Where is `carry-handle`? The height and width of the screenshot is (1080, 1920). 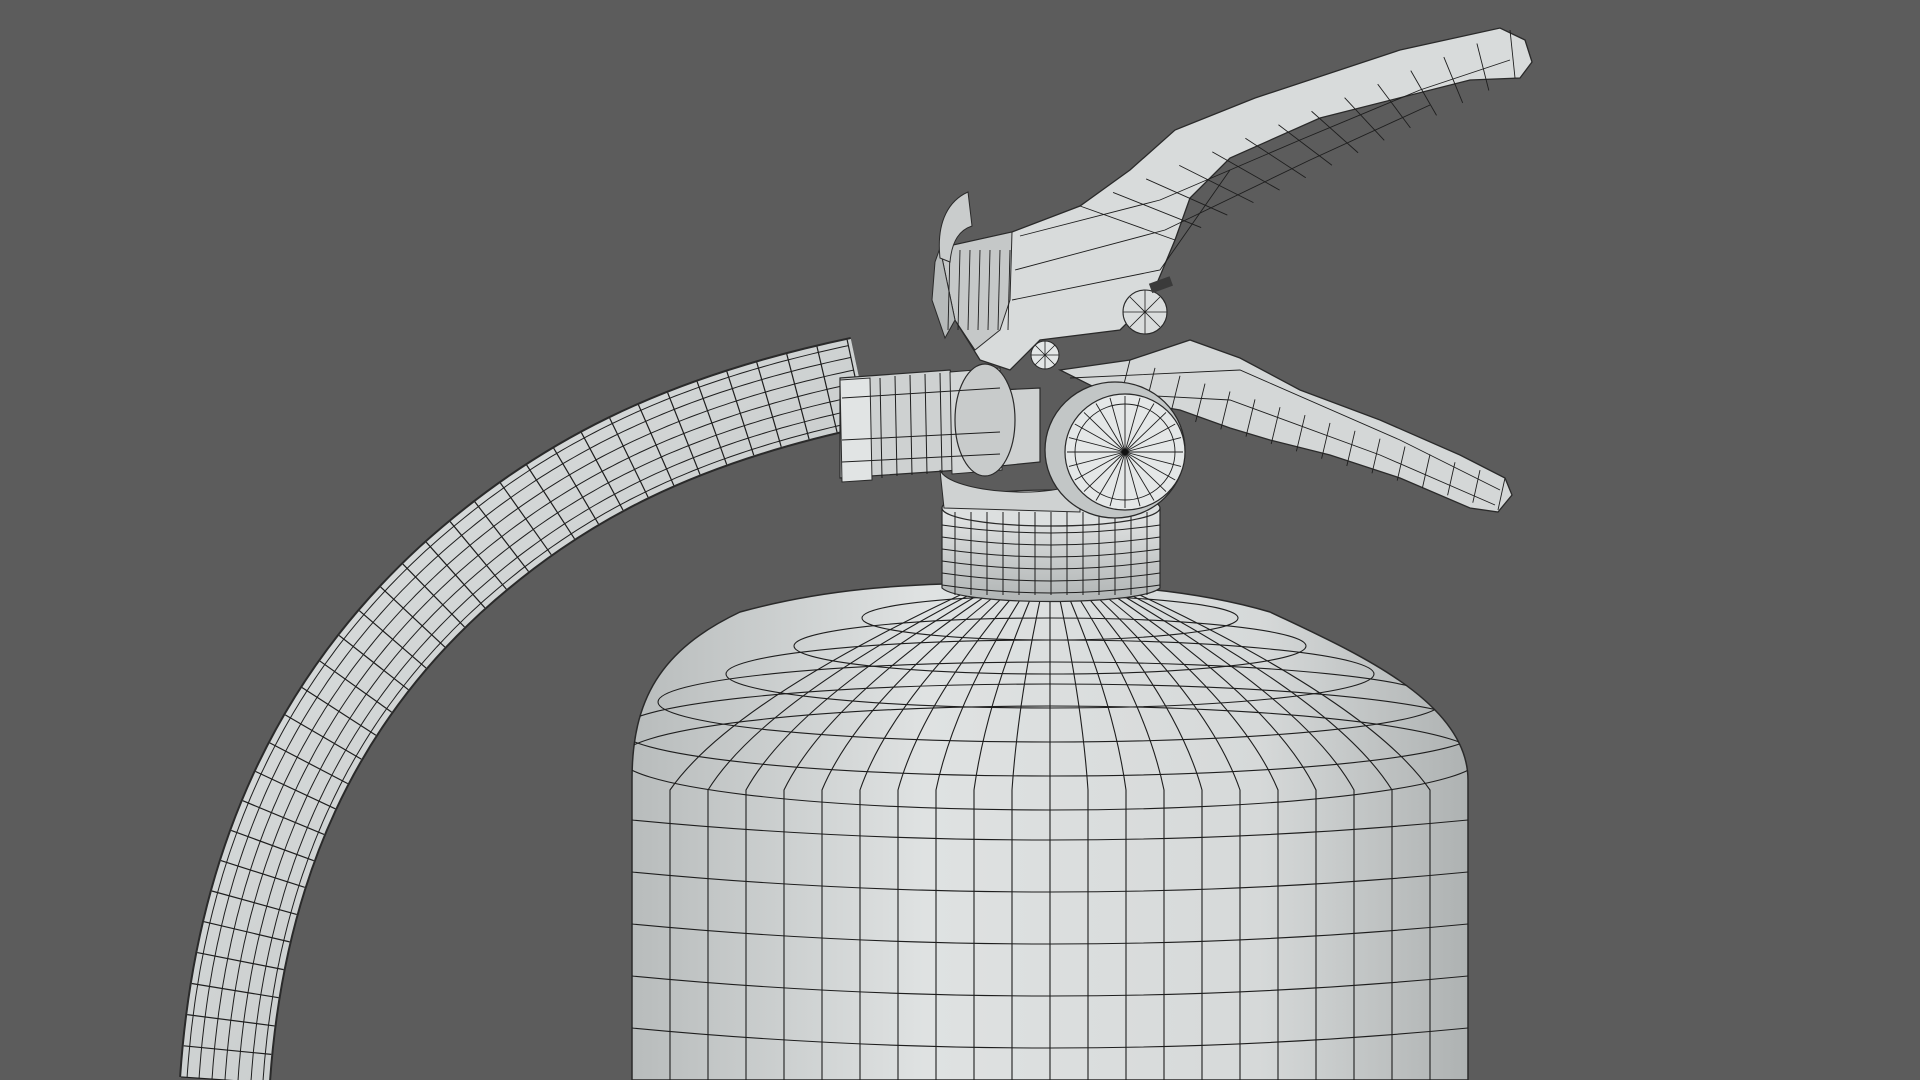 carry-handle is located at coordinates (1232, 199).